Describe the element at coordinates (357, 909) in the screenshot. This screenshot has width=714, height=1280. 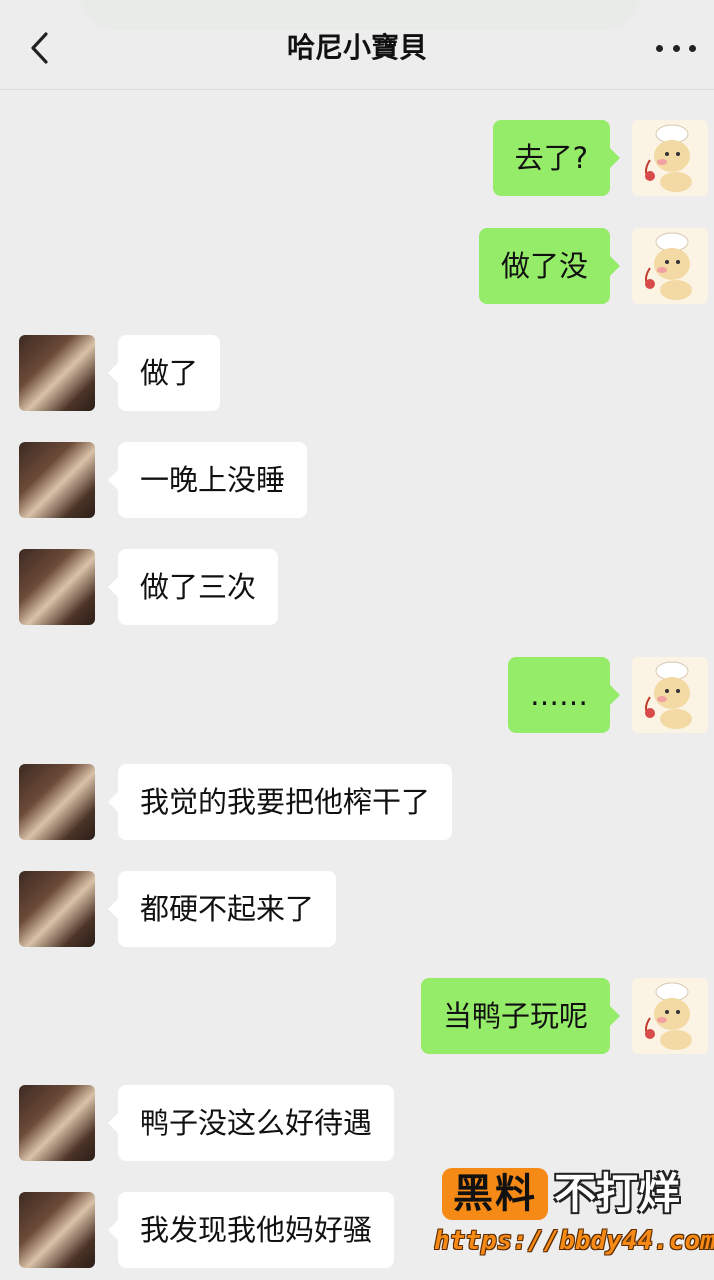
I see `message-row: 都硬不起来了` at that location.